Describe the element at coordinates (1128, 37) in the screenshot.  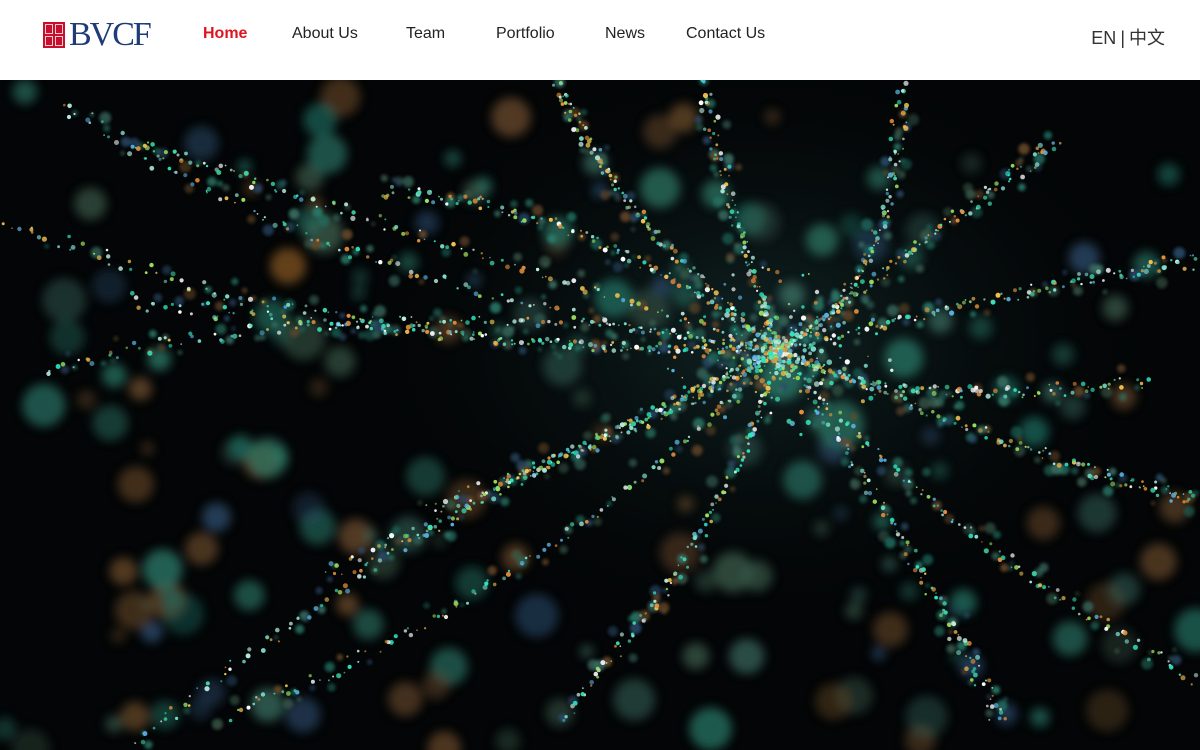
I see `language-switcher: EN | 中文` at that location.